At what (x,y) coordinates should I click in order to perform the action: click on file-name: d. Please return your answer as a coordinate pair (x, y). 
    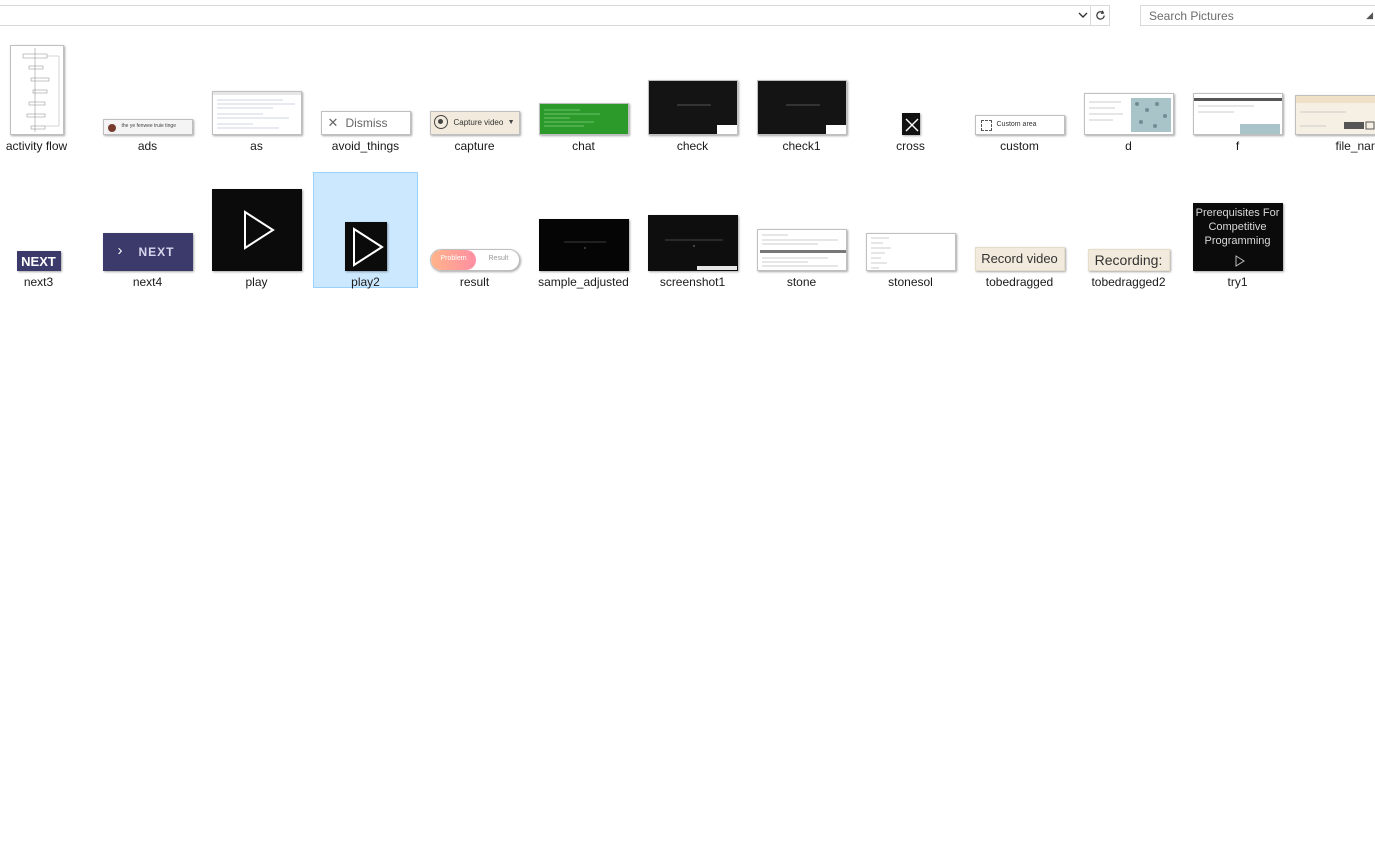
    Looking at the image, I should click on (1128, 146).